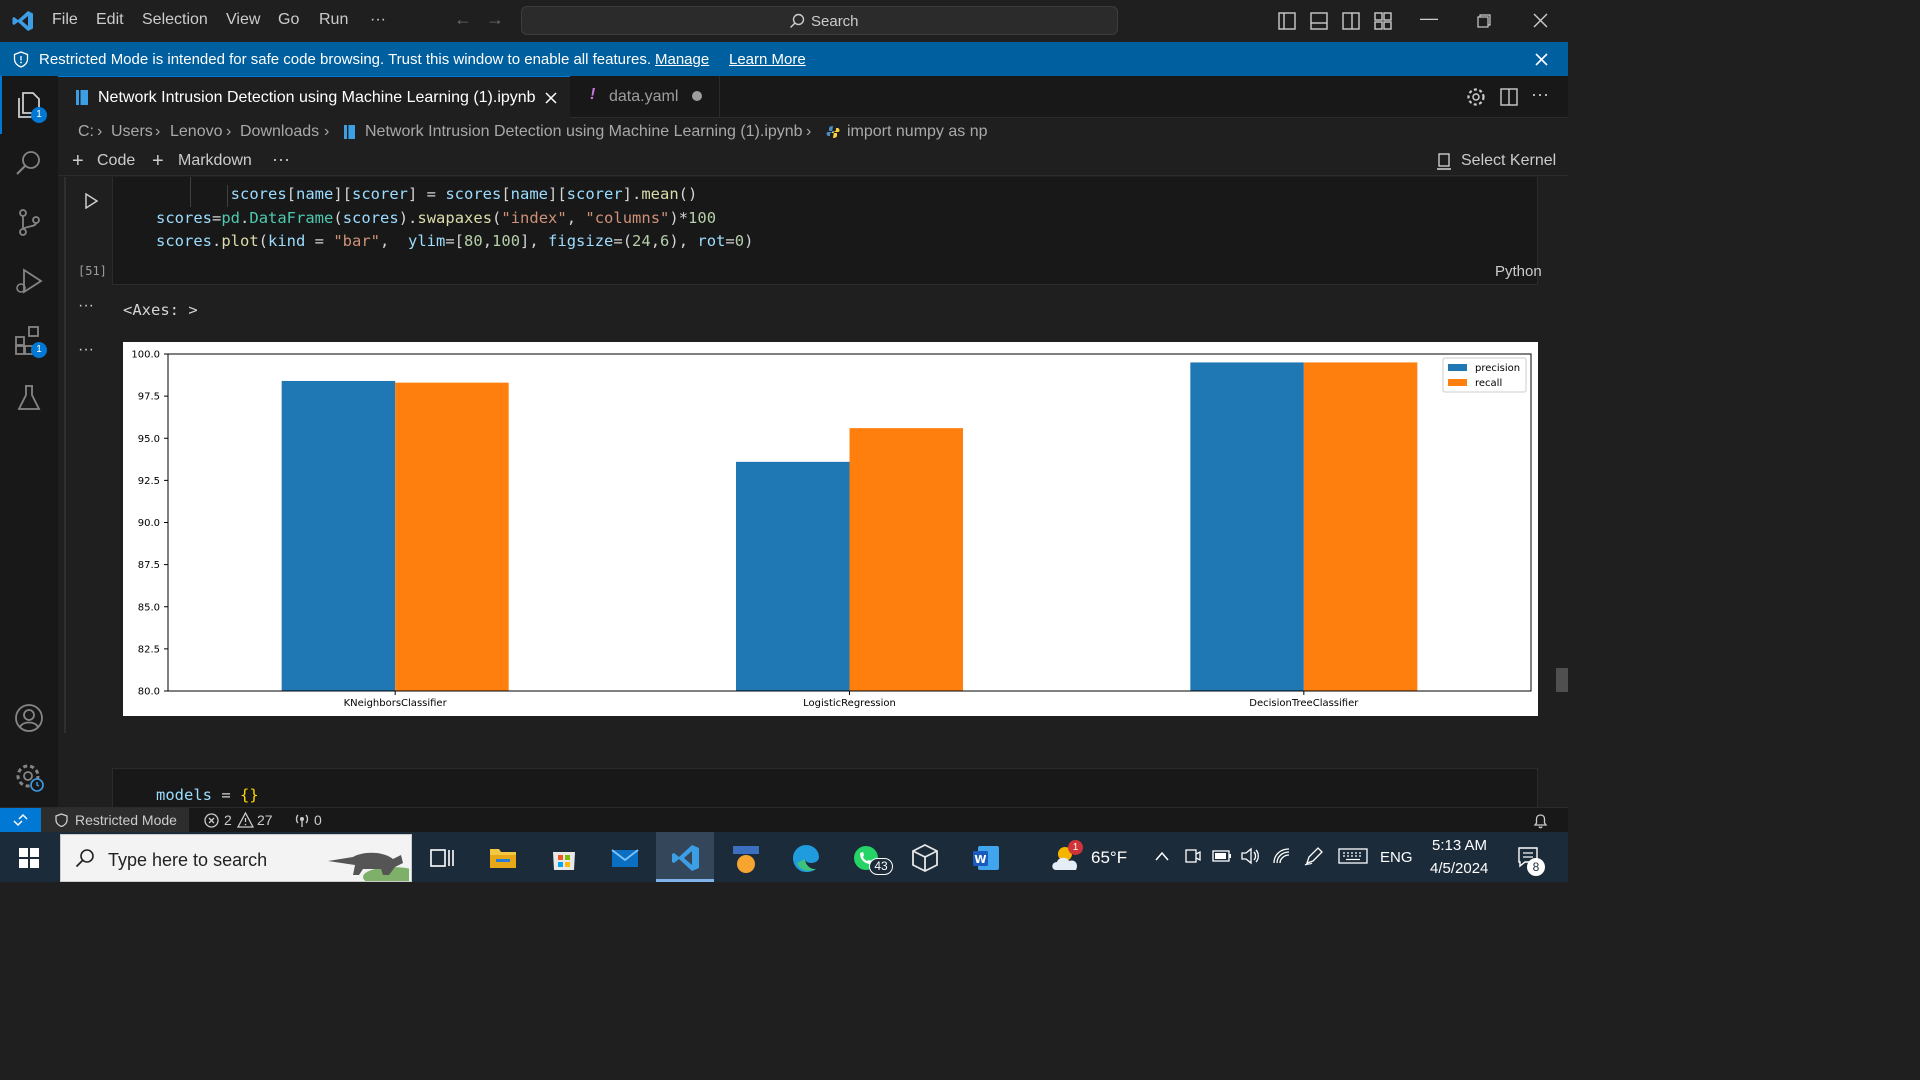 This screenshot has width=1920, height=1080. What do you see at coordinates (1541, 59) in the screenshot?
I see `close-banner-icon` at bounding box center [1541, 59].